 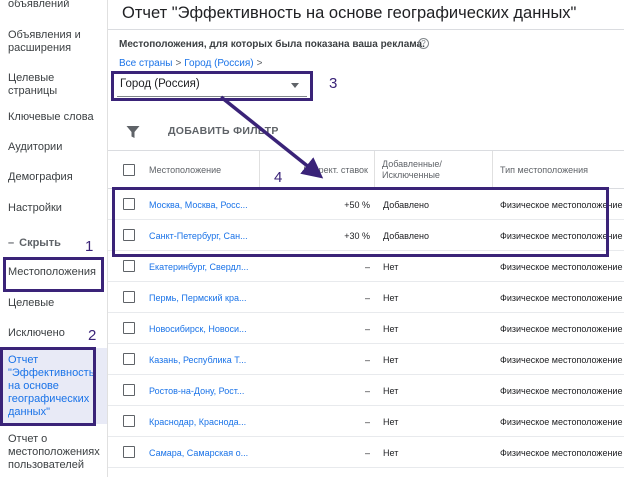 I want to click on sidebar-item-ads-extensions: Объявления и расширения, so click(x=53, y=42).